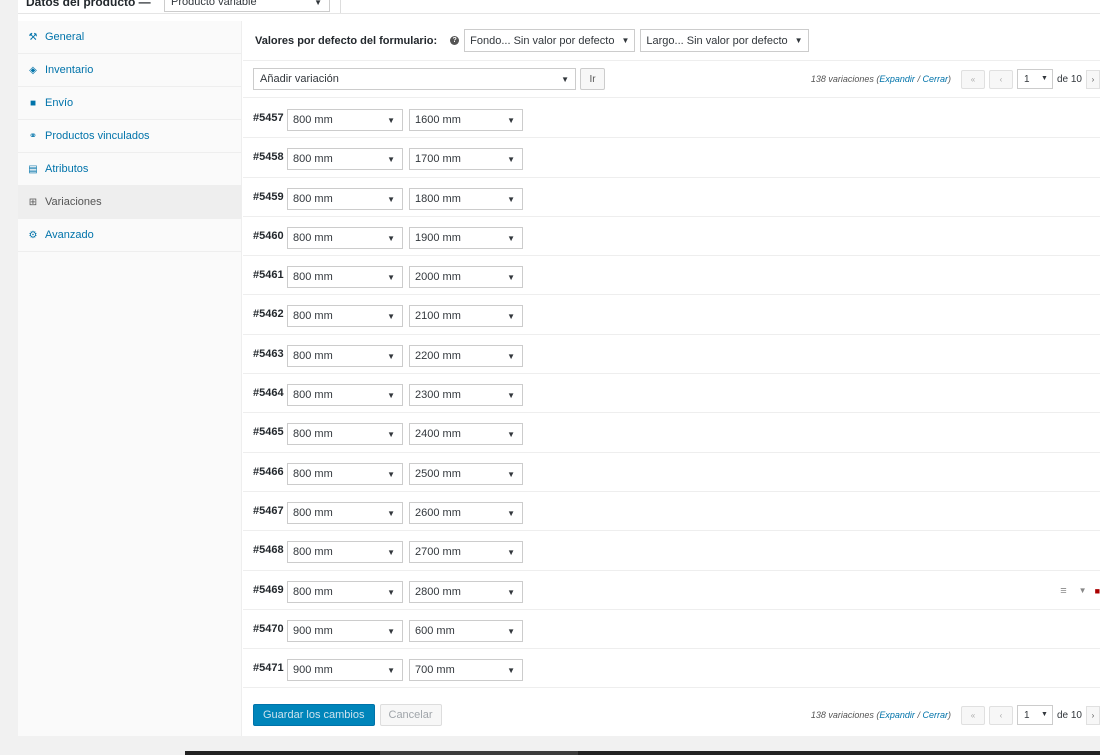 The width and height of the screenshot is (1100, 755). I want to click on tab-atributos: ▤ Atributos, so click(129, 169).